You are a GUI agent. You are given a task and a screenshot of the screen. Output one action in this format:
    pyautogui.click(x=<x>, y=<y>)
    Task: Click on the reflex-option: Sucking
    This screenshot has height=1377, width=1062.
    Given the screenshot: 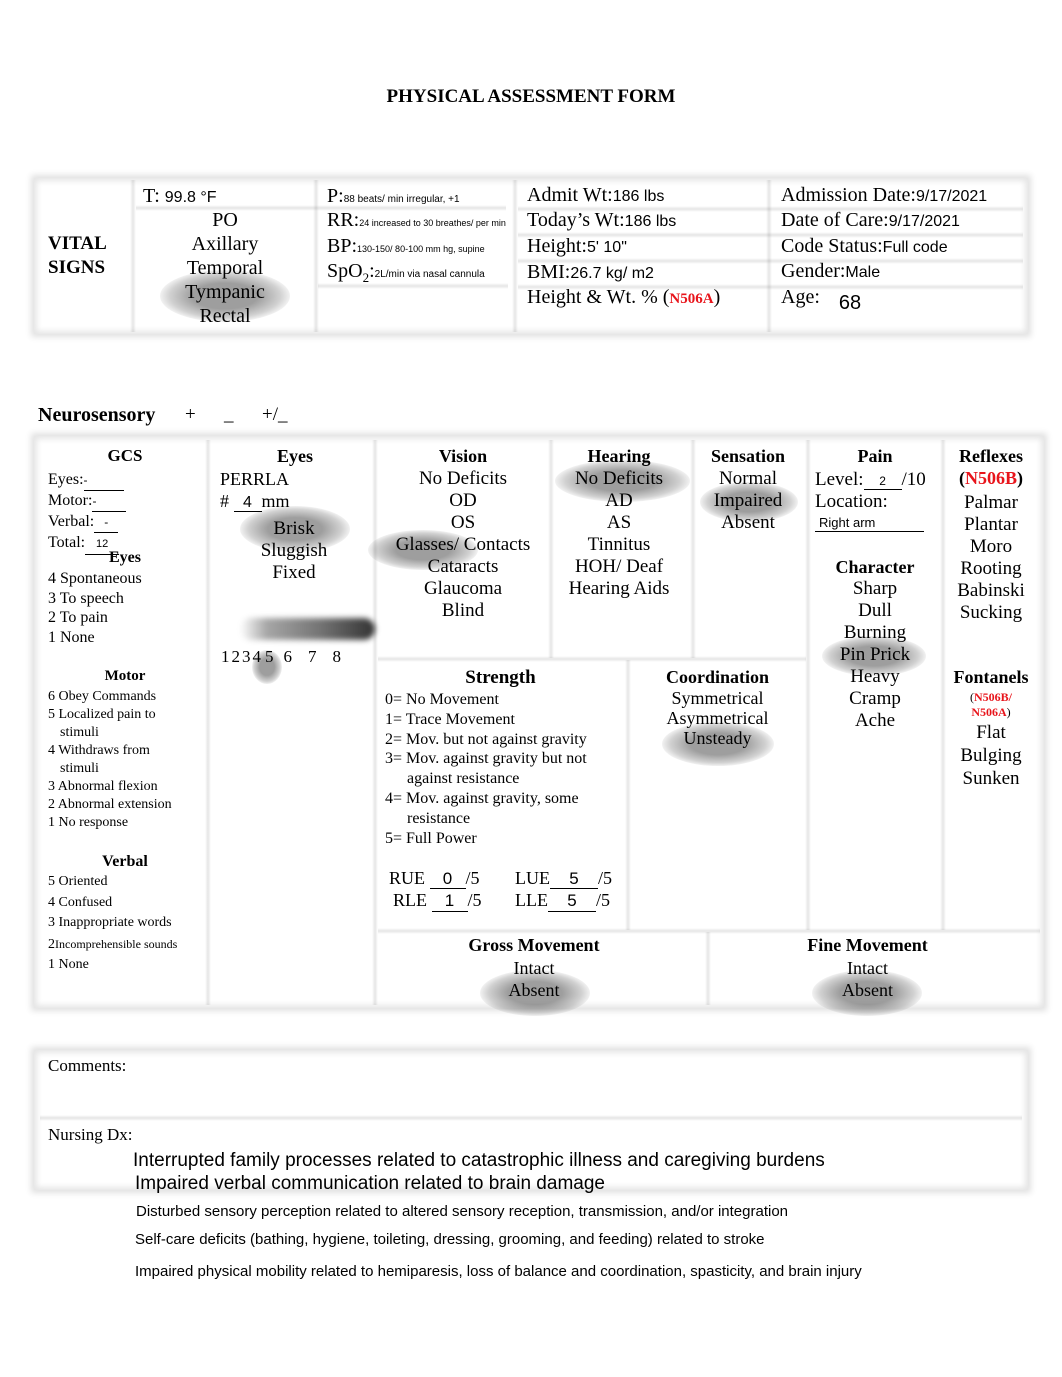 What is the action you would take?
    pyautogui.click(x=991, y=613)
    